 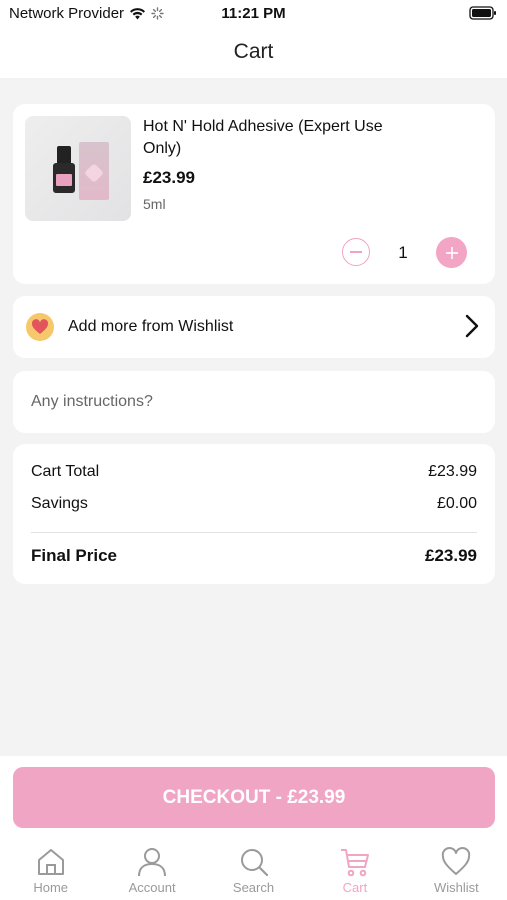 What do you see at coordinates (78, 168) in the screenshot?
I see `product-image` at bounding box center [78, 168].